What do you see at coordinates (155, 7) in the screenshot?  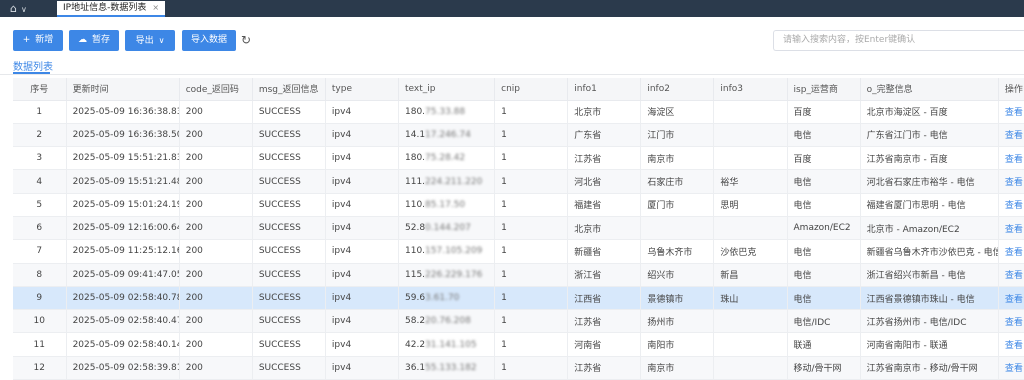 I see `close-icon: ×` at bounding box center [155, 7].